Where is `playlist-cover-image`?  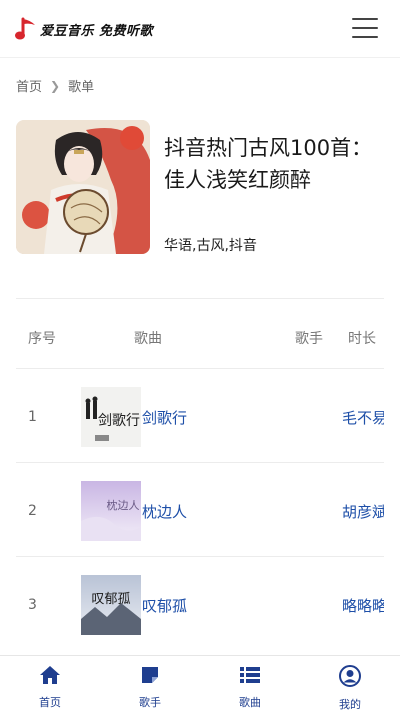 playlist-cover-image is located at coordinates (83, 187).